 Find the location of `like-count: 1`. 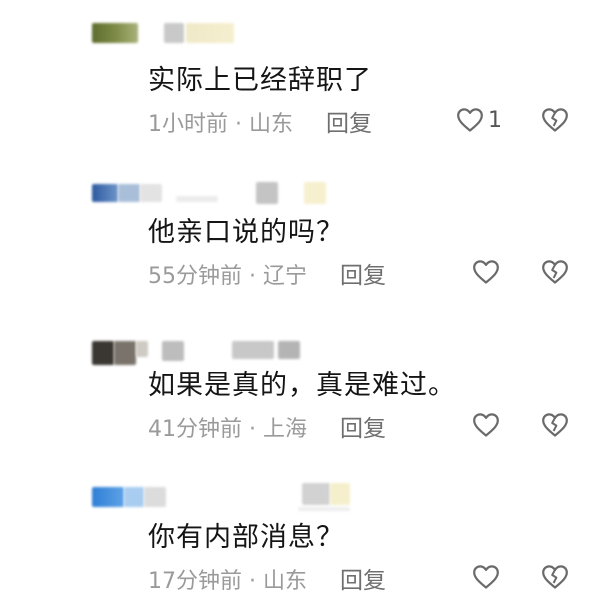

like-count: 1 is located at coordinates (495, 120).